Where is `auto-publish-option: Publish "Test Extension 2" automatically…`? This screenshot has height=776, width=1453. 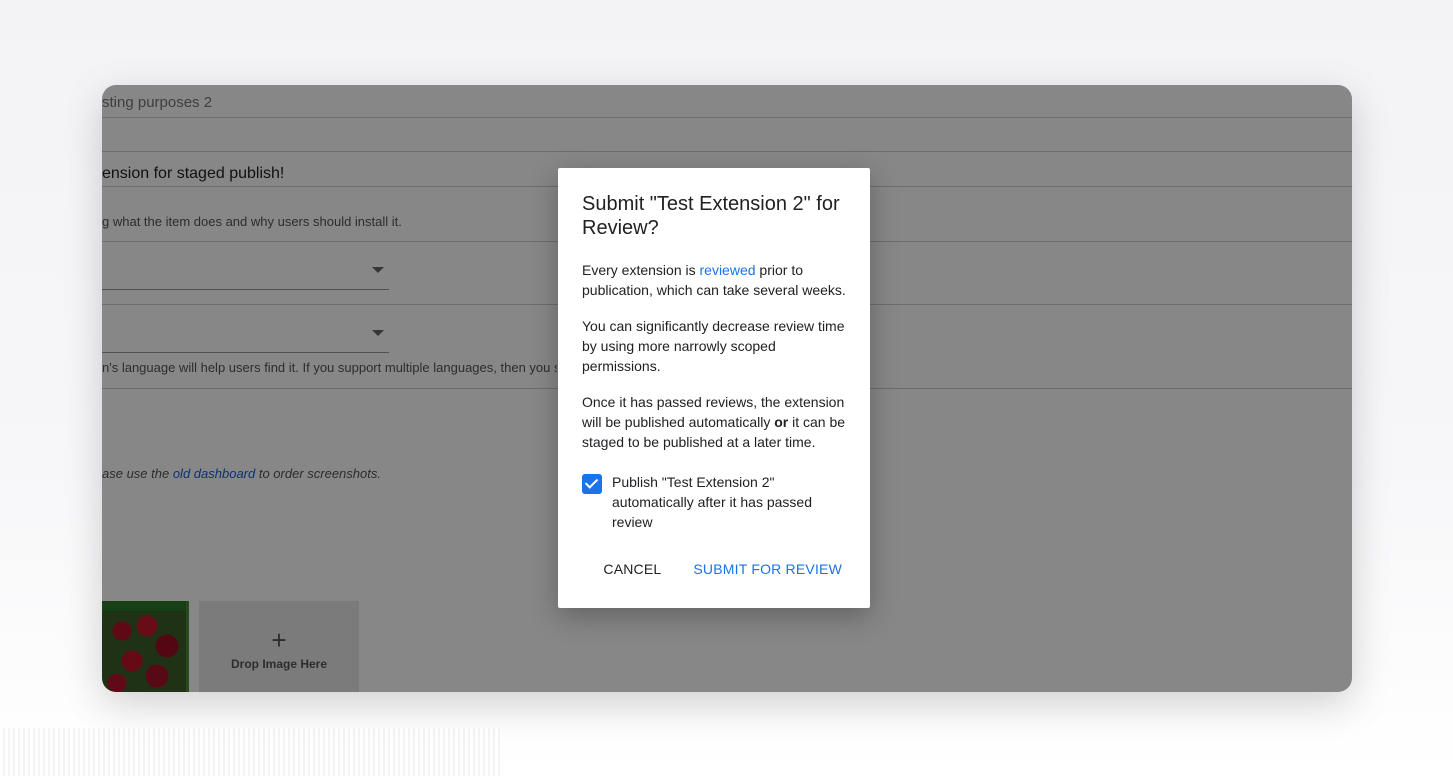 auto-publish-option: Publish "Test Extension 2" automatically… is located at coordinates (714, 502).